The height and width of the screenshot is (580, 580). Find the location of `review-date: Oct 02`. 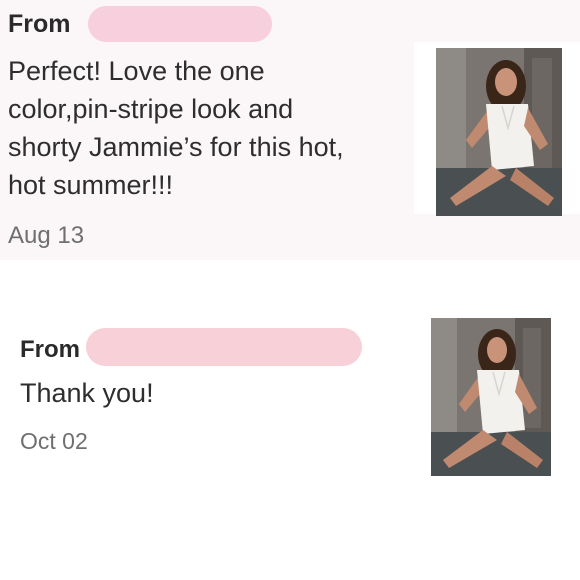

review-date: Oct 02 is located at coordinates (54, 441).